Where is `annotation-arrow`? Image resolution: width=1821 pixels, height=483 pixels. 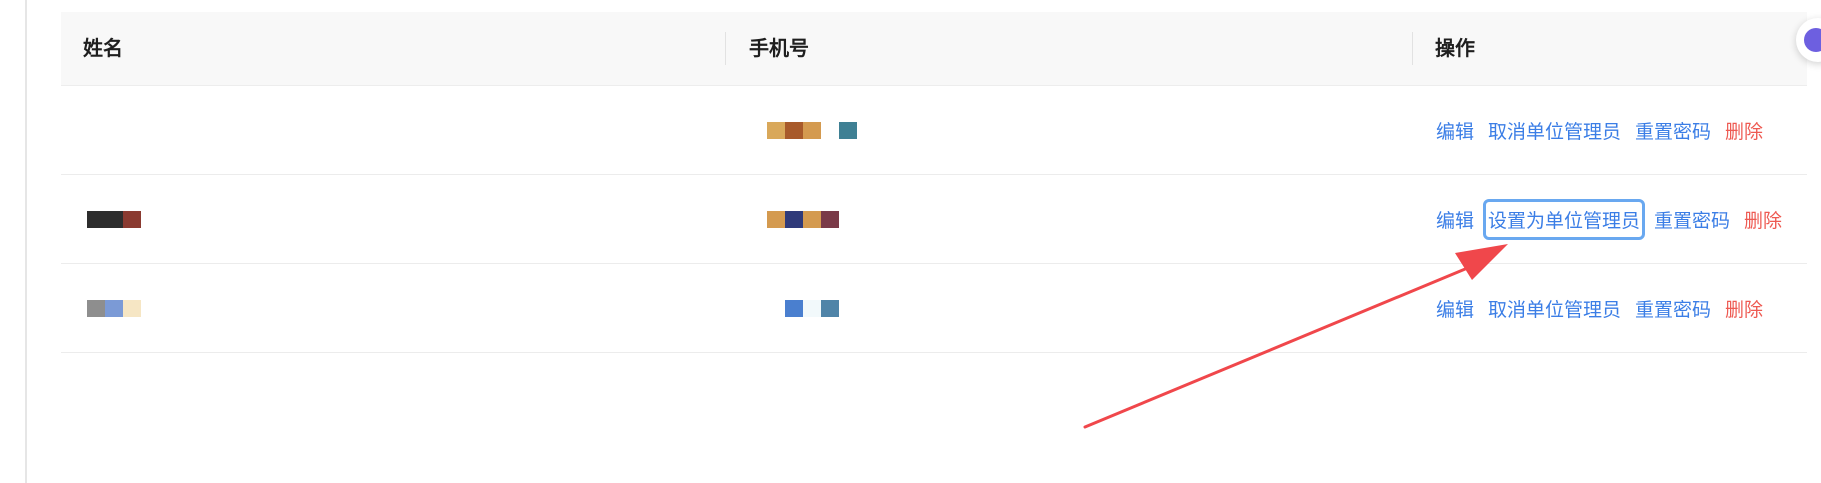
annotation-arrow is located at coordinates (1295, 336).